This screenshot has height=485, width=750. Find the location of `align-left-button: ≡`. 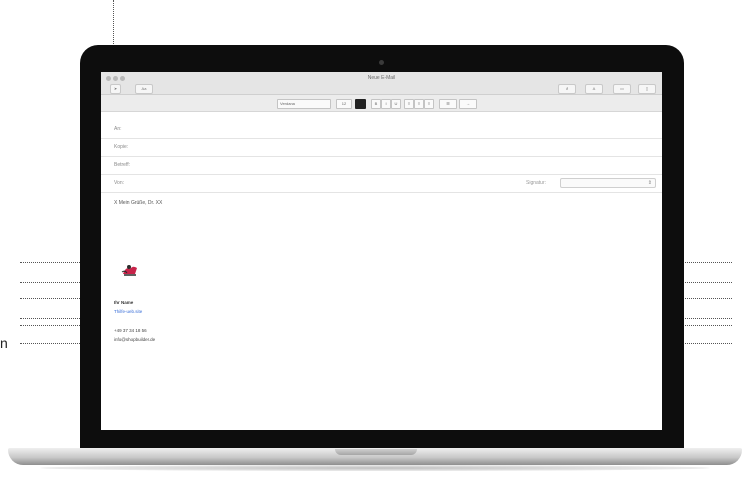

align-left-button: ≡ is located at coordinates (409, 104).